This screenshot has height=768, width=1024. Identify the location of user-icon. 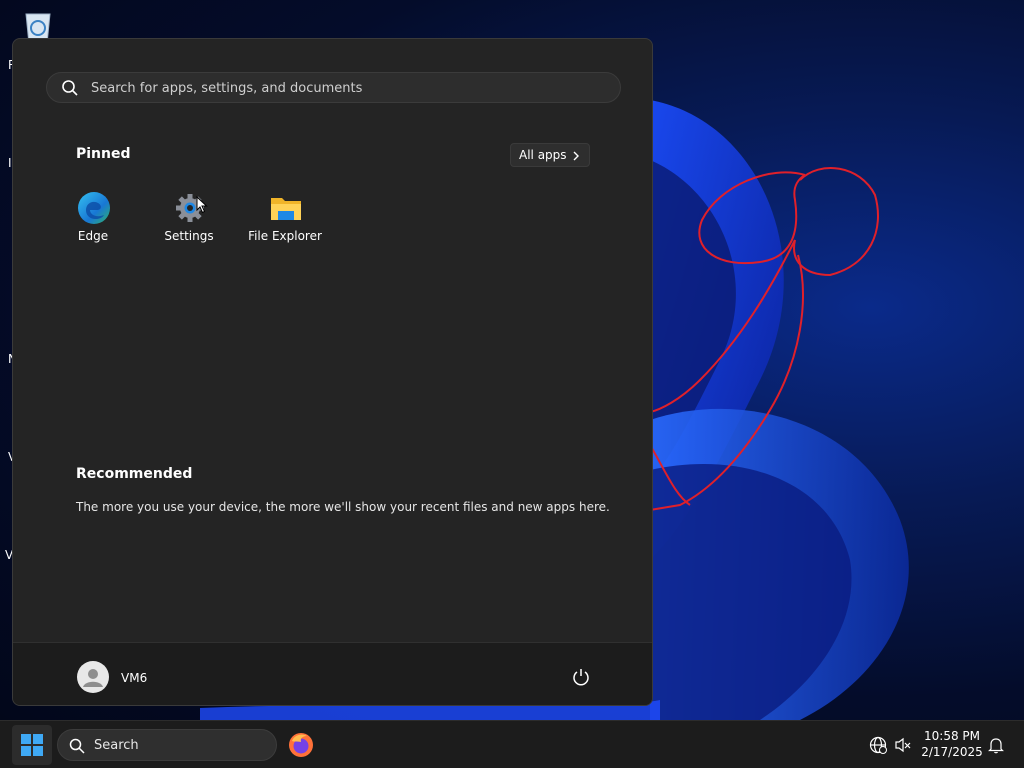
(93, 678).